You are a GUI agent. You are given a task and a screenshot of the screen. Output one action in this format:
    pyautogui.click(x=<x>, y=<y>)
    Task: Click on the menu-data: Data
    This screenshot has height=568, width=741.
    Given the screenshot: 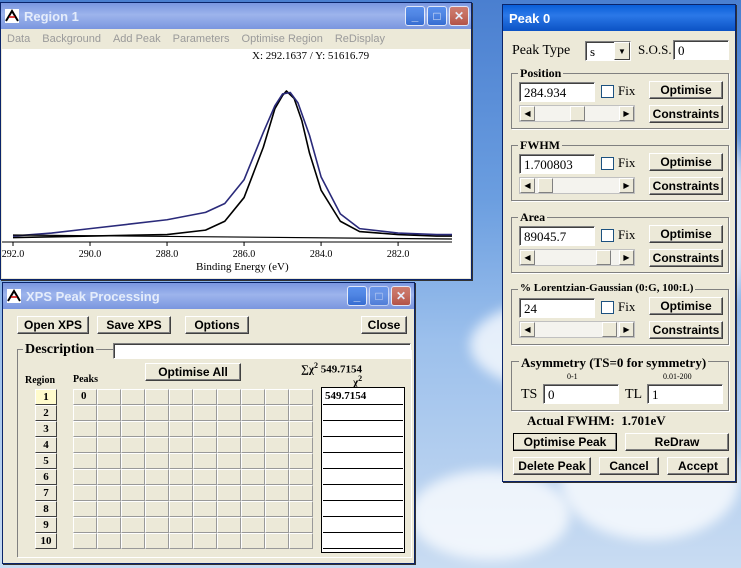 What is the action you would take?
    pyautogui.click(x=18, y=39)
    